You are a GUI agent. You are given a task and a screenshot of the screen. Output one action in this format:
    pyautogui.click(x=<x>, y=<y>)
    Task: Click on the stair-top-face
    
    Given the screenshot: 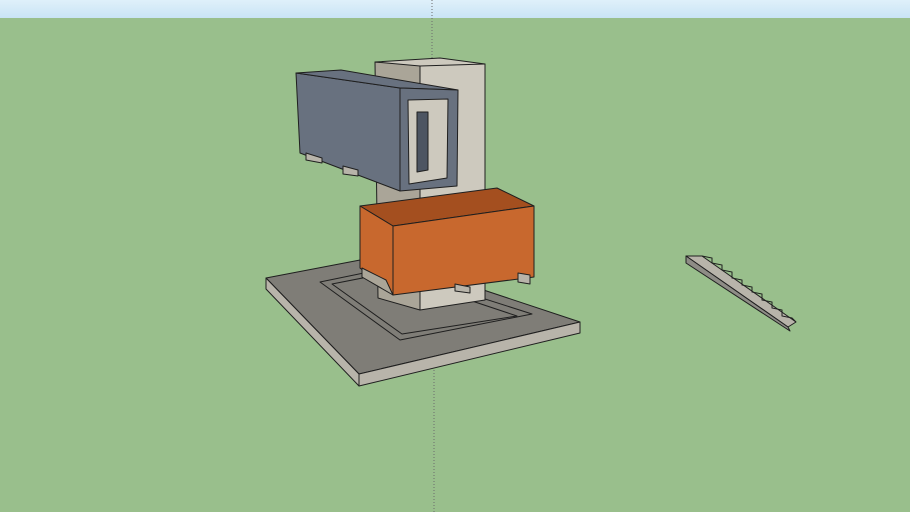 What is the action you would take?
    pyautogui.click(x=741, y=291)
    